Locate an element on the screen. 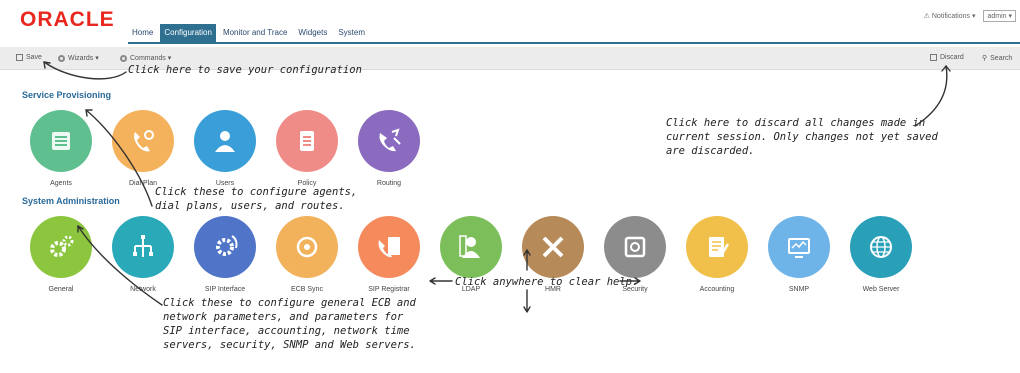  arrow-clear-up is located at coordinates (527, 260).